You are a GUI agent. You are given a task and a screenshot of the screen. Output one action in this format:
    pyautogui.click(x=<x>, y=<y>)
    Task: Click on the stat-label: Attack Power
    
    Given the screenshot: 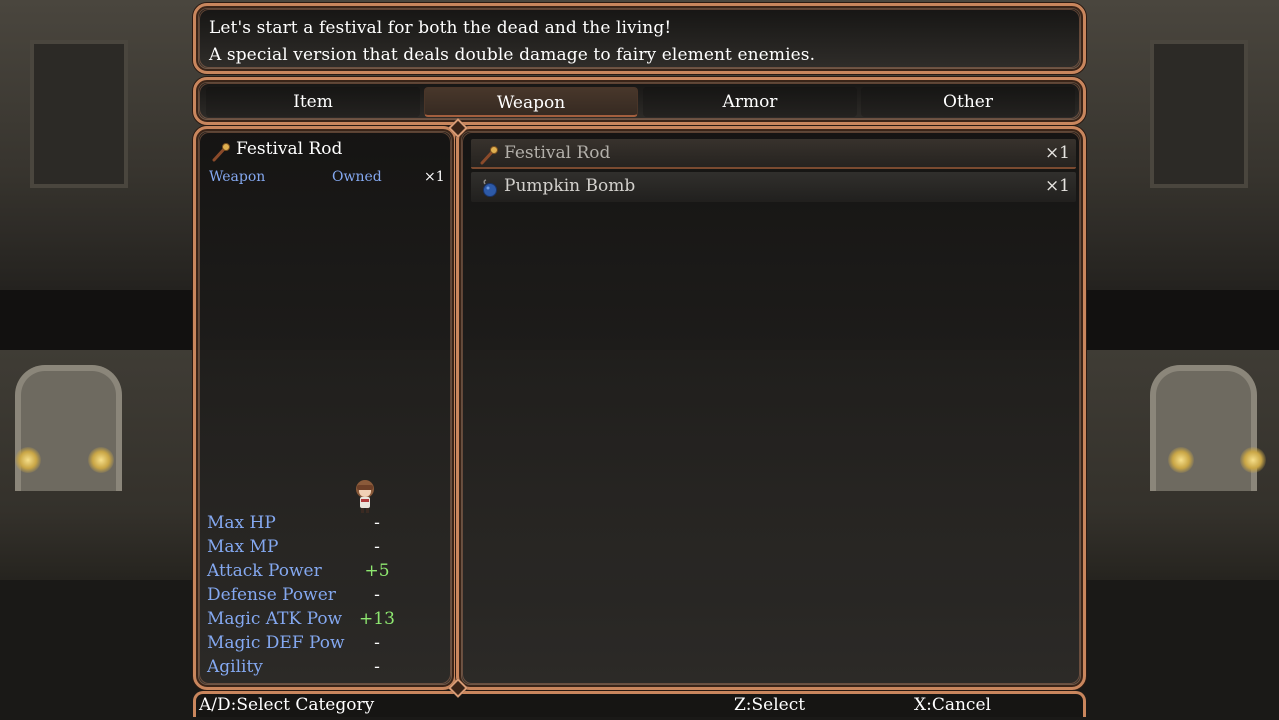 What is the action you would take?
    pyautogui.click(x=264, y=571)
    